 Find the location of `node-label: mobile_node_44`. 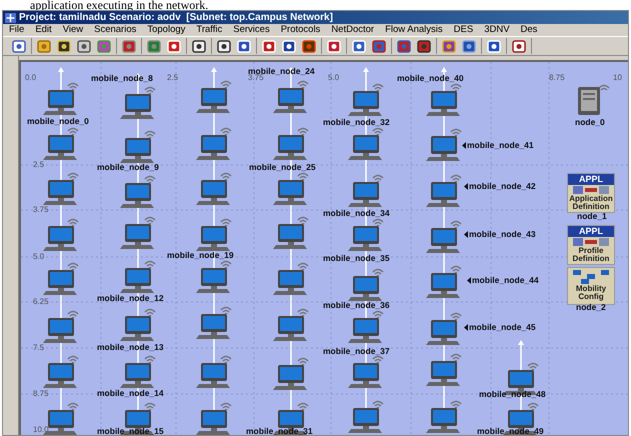

node-label: mobile_node_44 is located at coordinates (505, 280).